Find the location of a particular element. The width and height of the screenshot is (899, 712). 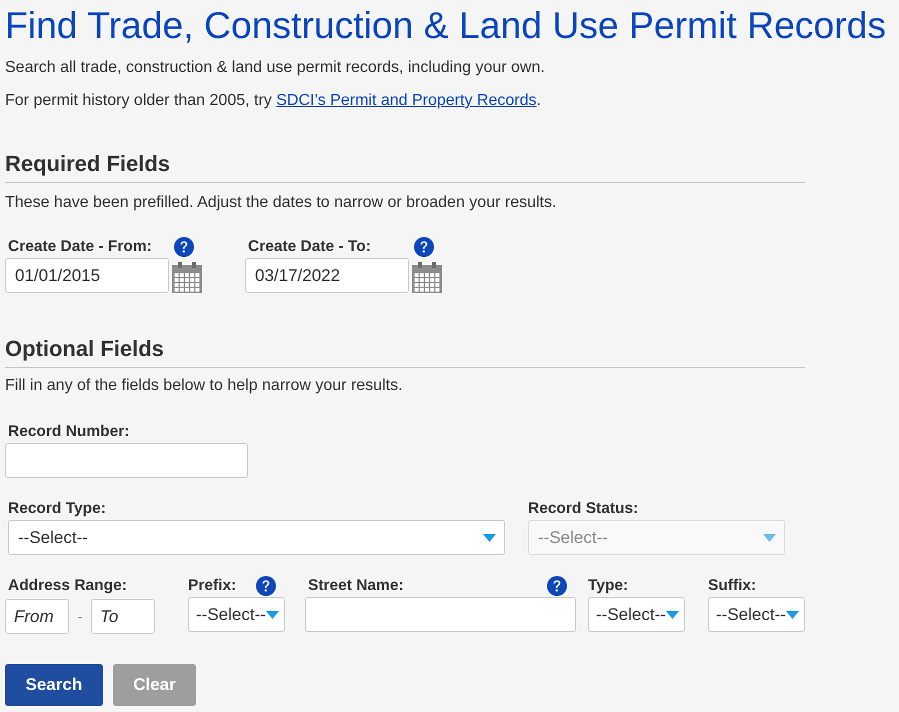

field-label: Create Date - From: is located at coordinates (80, 247).